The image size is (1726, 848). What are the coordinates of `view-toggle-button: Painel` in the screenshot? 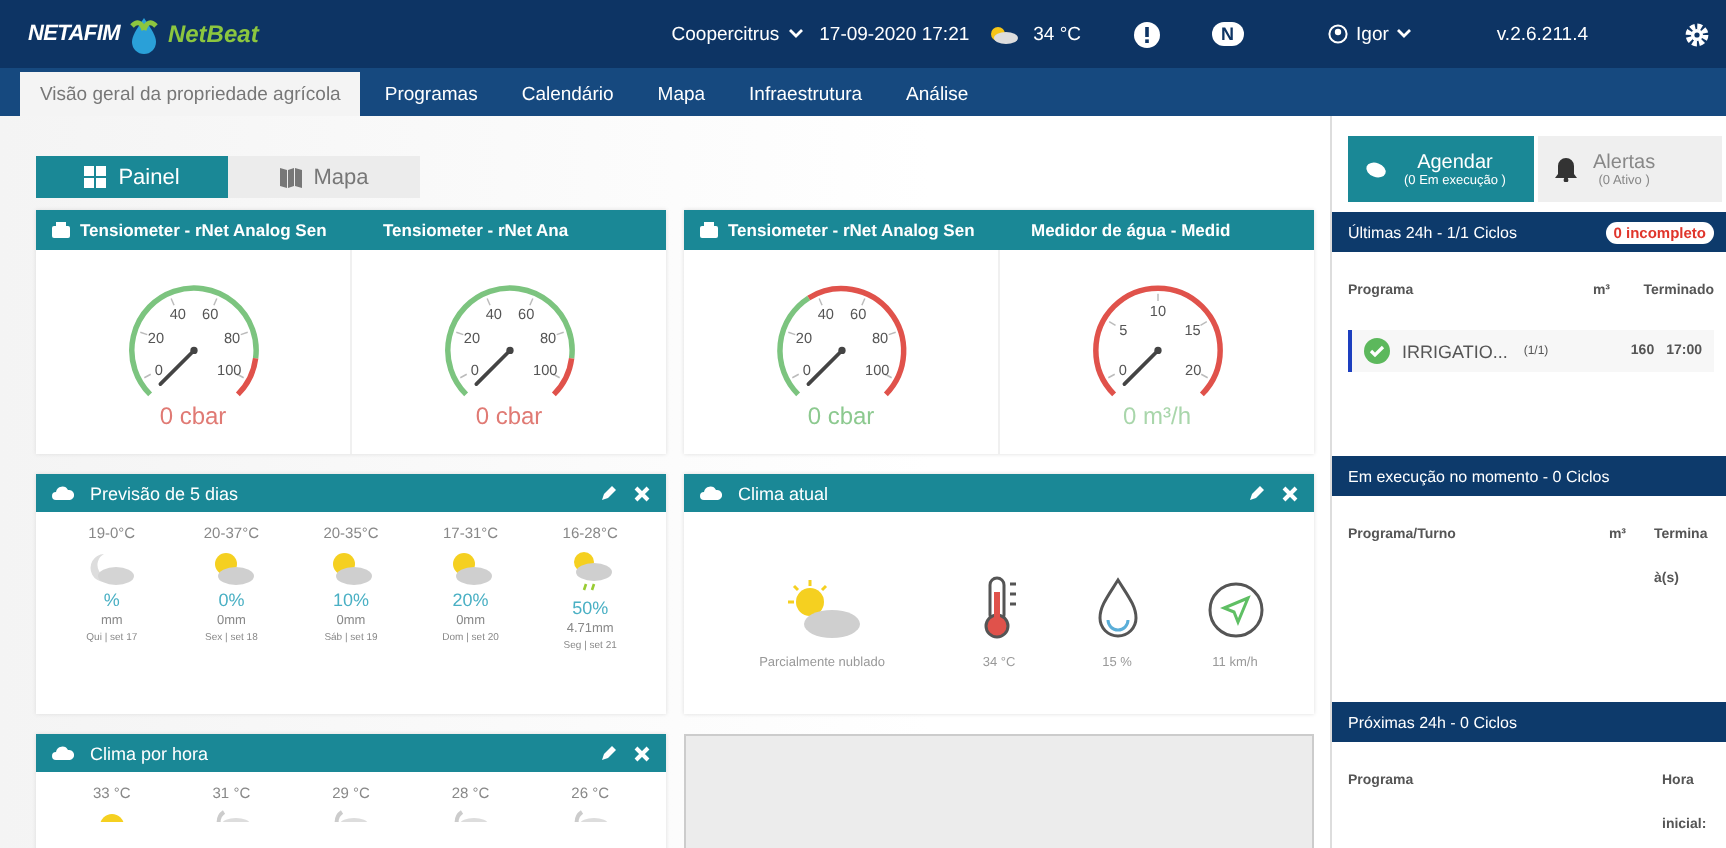 It's located at (132, 177).